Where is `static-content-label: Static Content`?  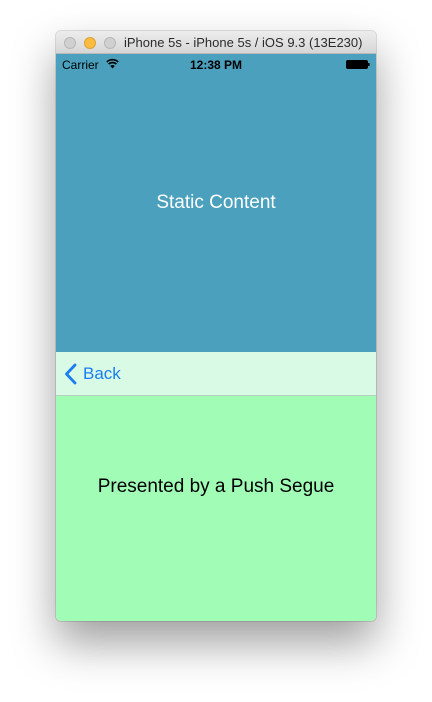
static-content-label: Static Content is located at coordinates (216, 202).